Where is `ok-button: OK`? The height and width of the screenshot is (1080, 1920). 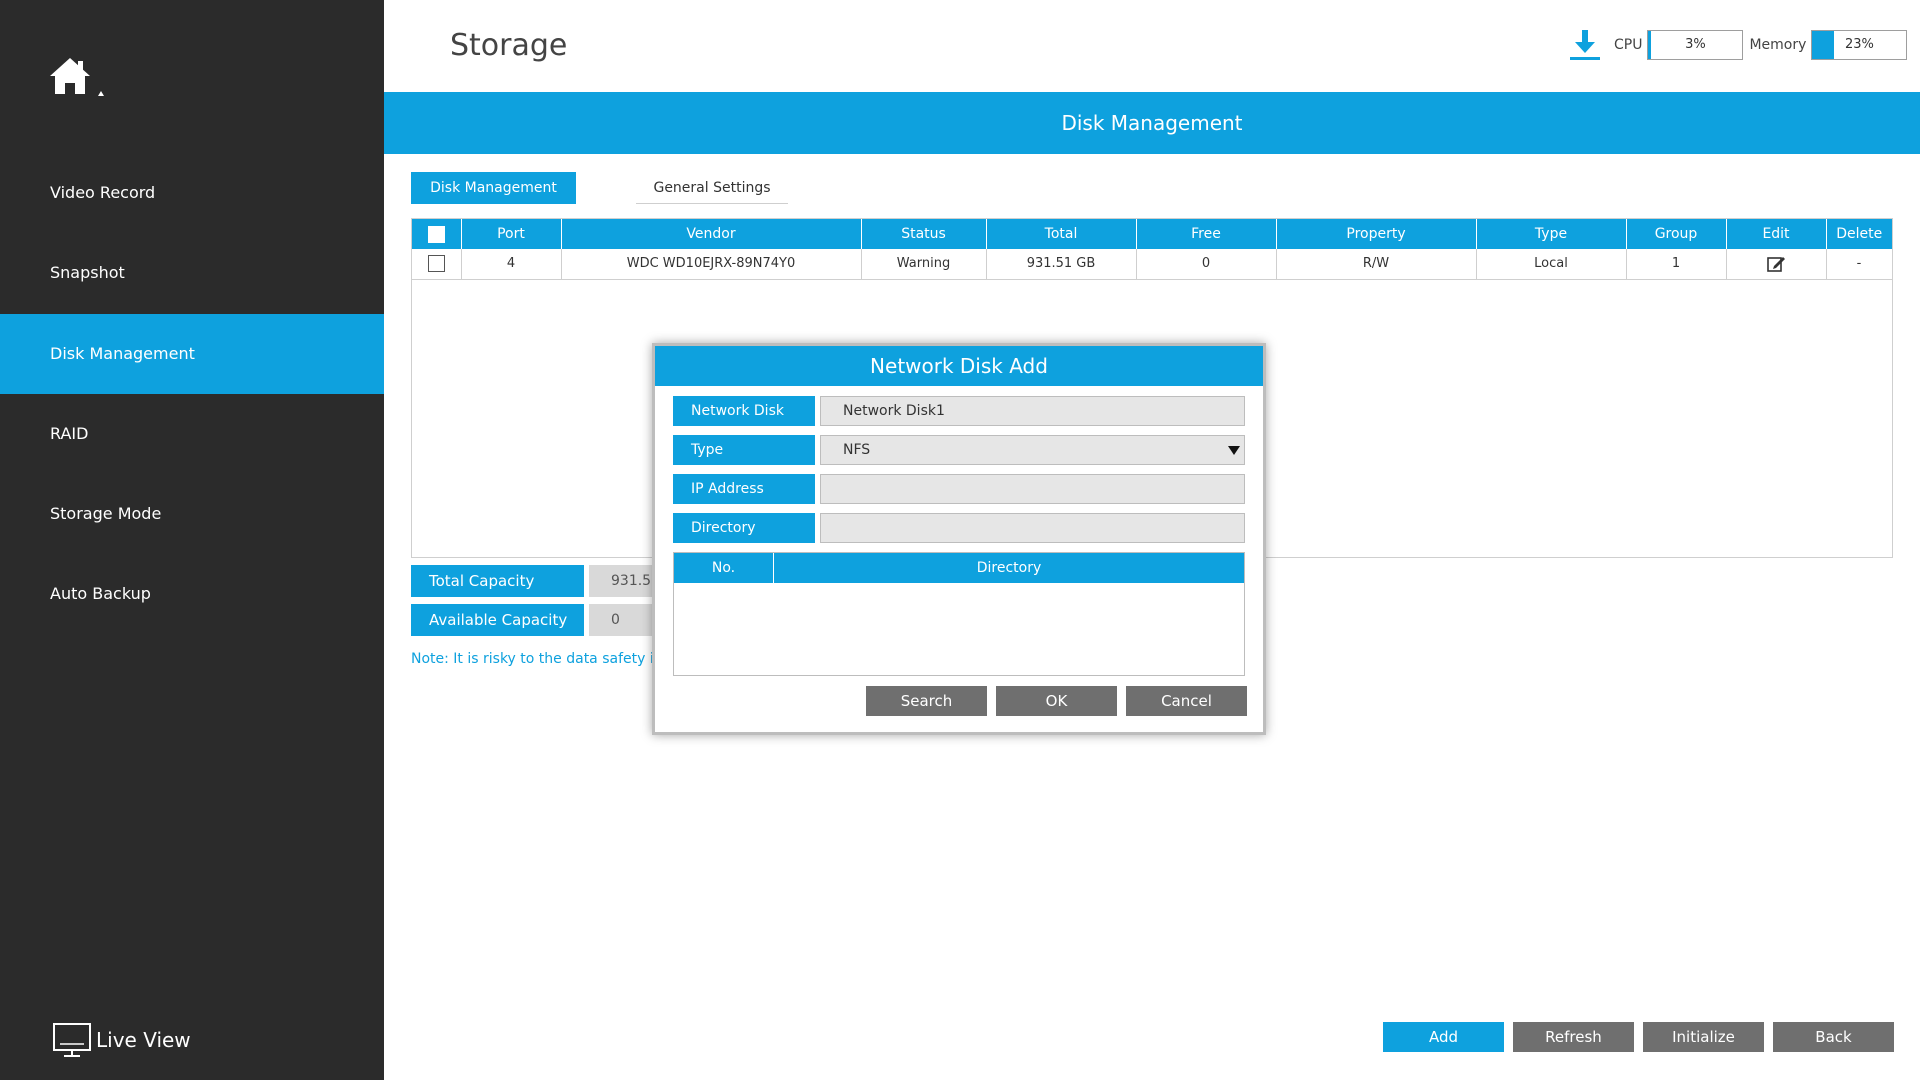
ok-button: OK is located at coordinates (1056, 701).